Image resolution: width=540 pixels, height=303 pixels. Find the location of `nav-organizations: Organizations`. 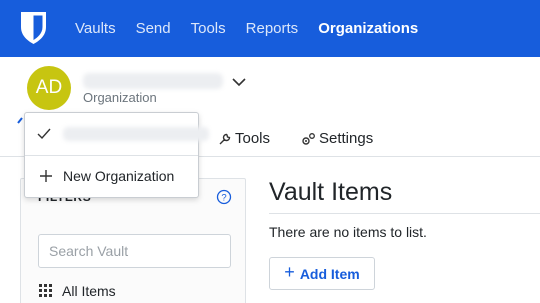

nav-organizations: Organizations is located at coordinates (368, 28).